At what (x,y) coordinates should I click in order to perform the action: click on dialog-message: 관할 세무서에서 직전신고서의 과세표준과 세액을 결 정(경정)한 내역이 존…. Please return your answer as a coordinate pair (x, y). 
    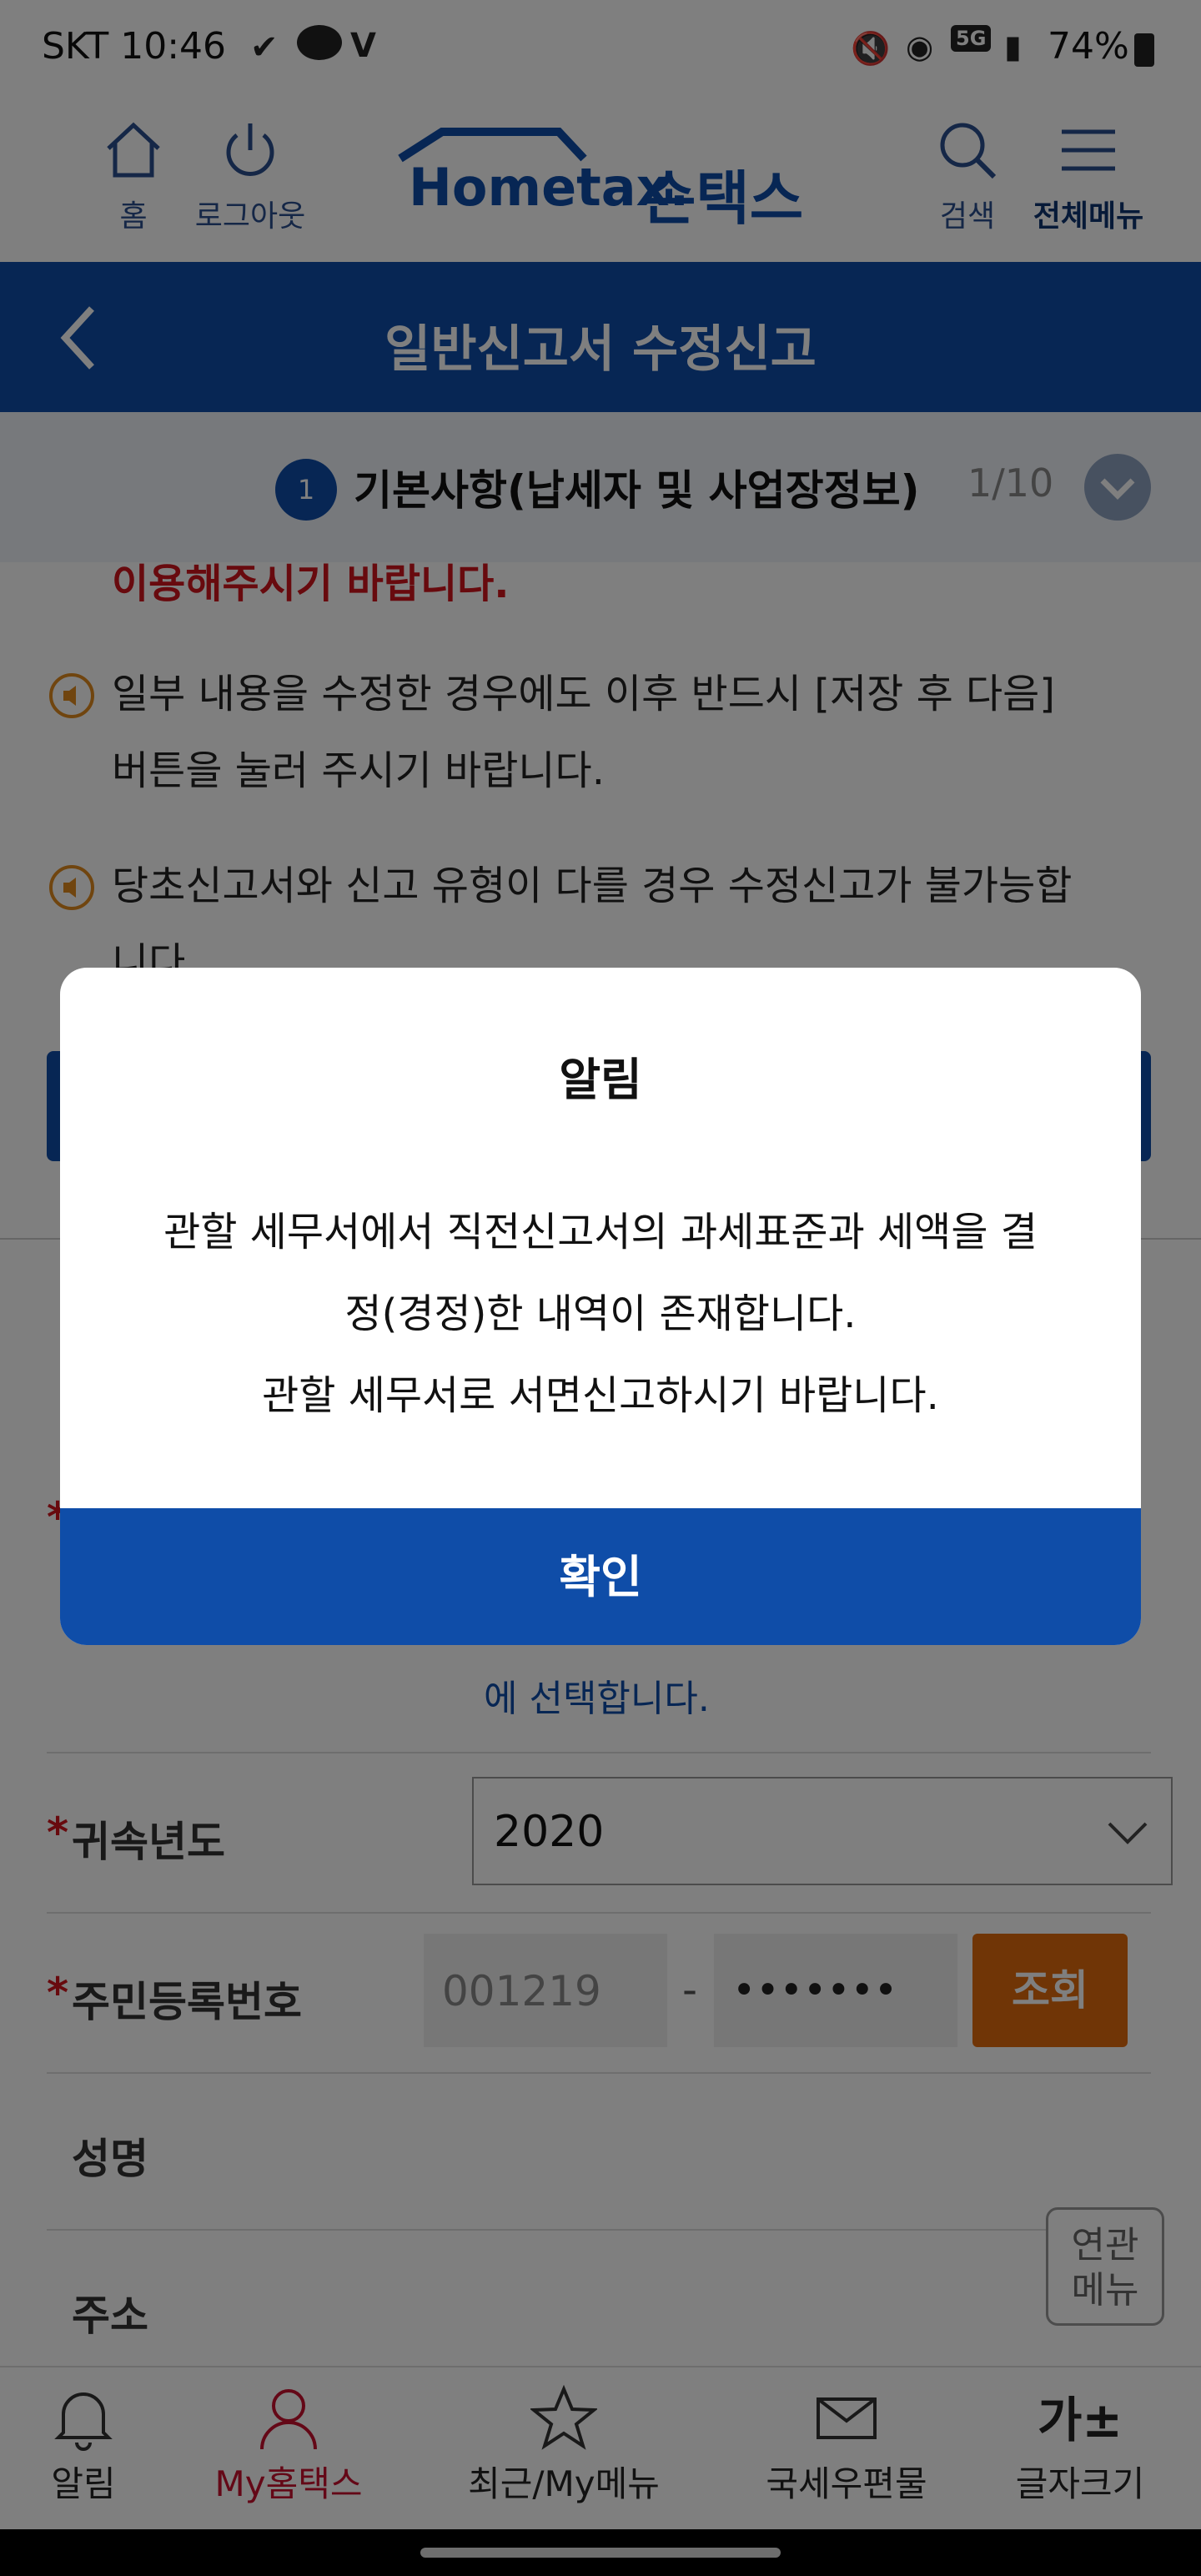
    Looking at the image, I should click on (601, 1313).